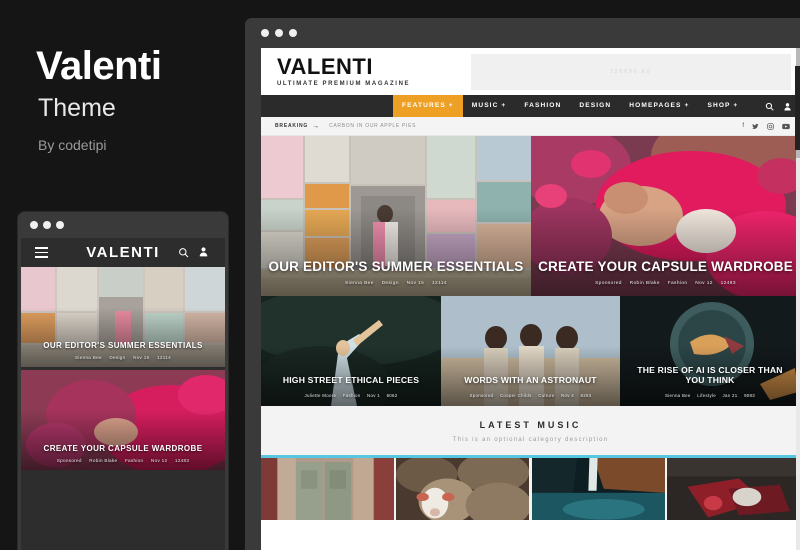 The height and width of the screenshot is (550, 800). Describe the element at coordinates (396, 266) in the screenshot. I see `hero-title: OUR EDITOR'S SUMMER ESSENTIALS` at that location.